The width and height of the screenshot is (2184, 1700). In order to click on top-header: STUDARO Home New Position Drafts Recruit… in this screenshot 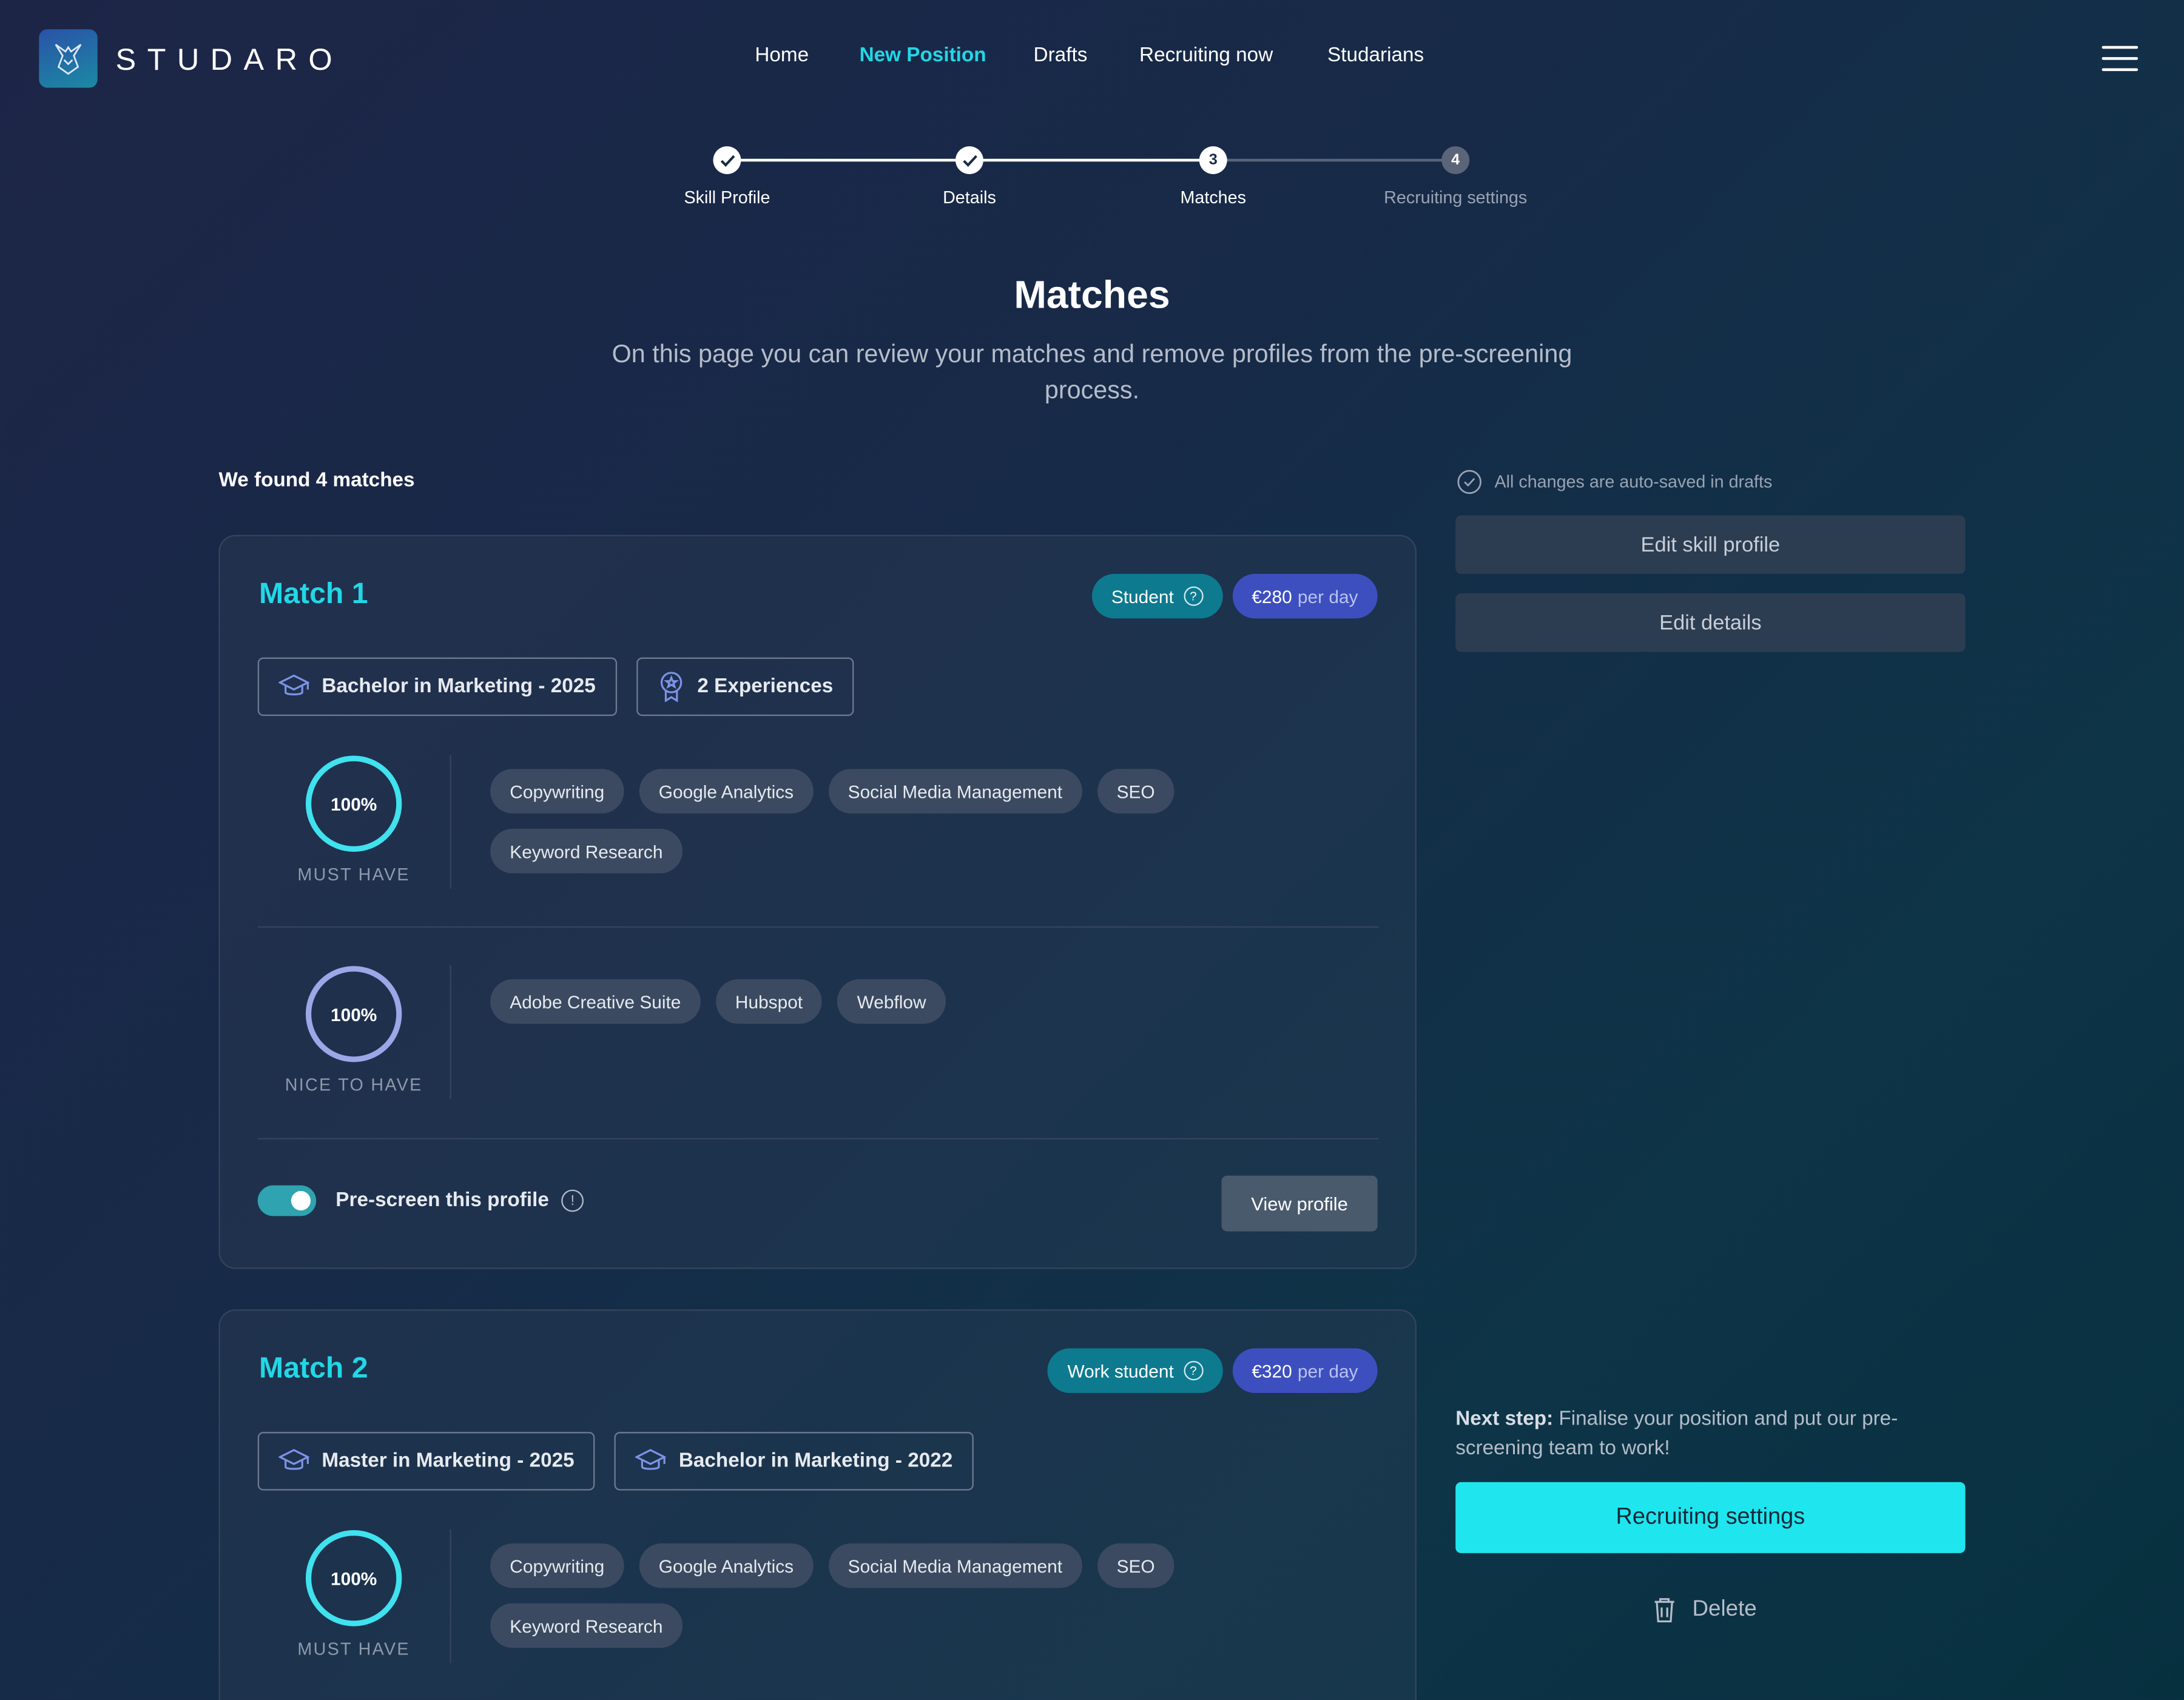, I will do `click(1092, 58)`.